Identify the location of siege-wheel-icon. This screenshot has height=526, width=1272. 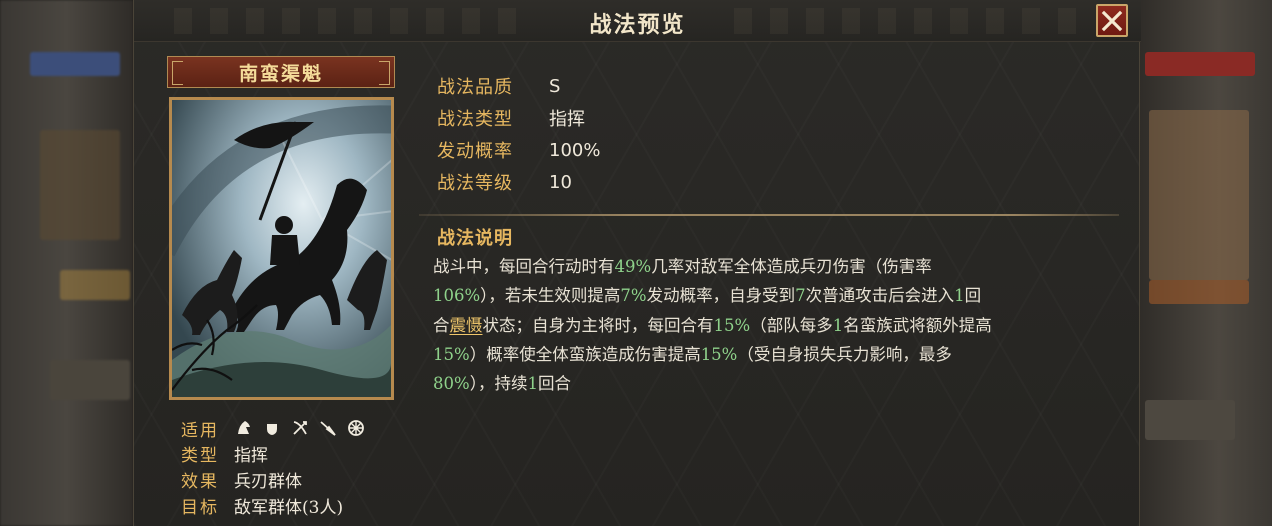
(356, 428).